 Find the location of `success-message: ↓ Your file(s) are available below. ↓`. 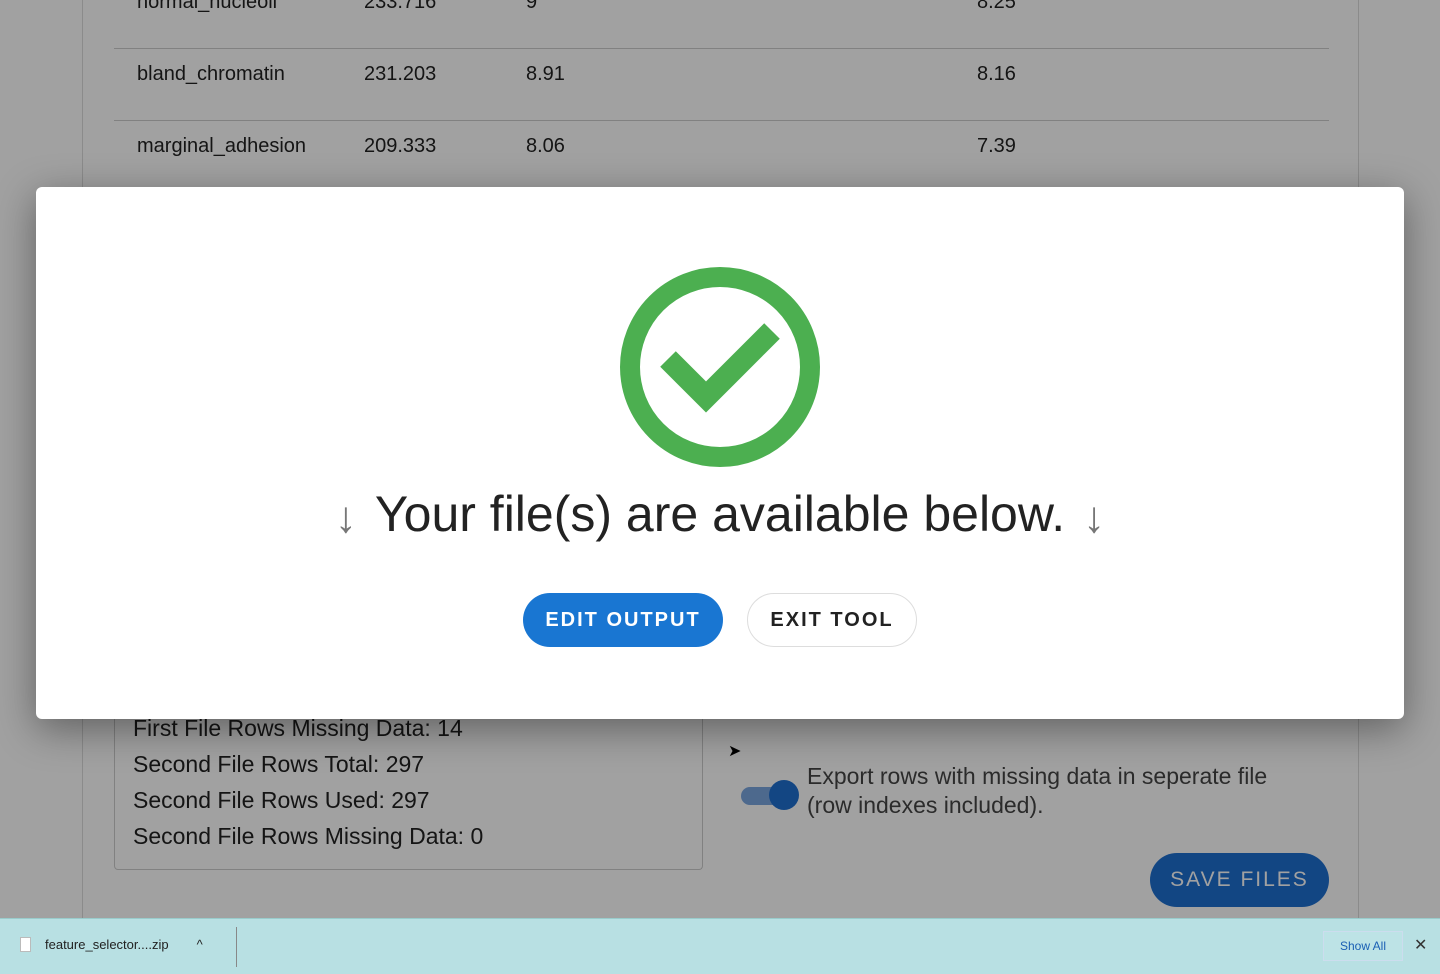

success-message: ↓ Your file(s) are available below. ↓ is located at coordinates (720, 514).